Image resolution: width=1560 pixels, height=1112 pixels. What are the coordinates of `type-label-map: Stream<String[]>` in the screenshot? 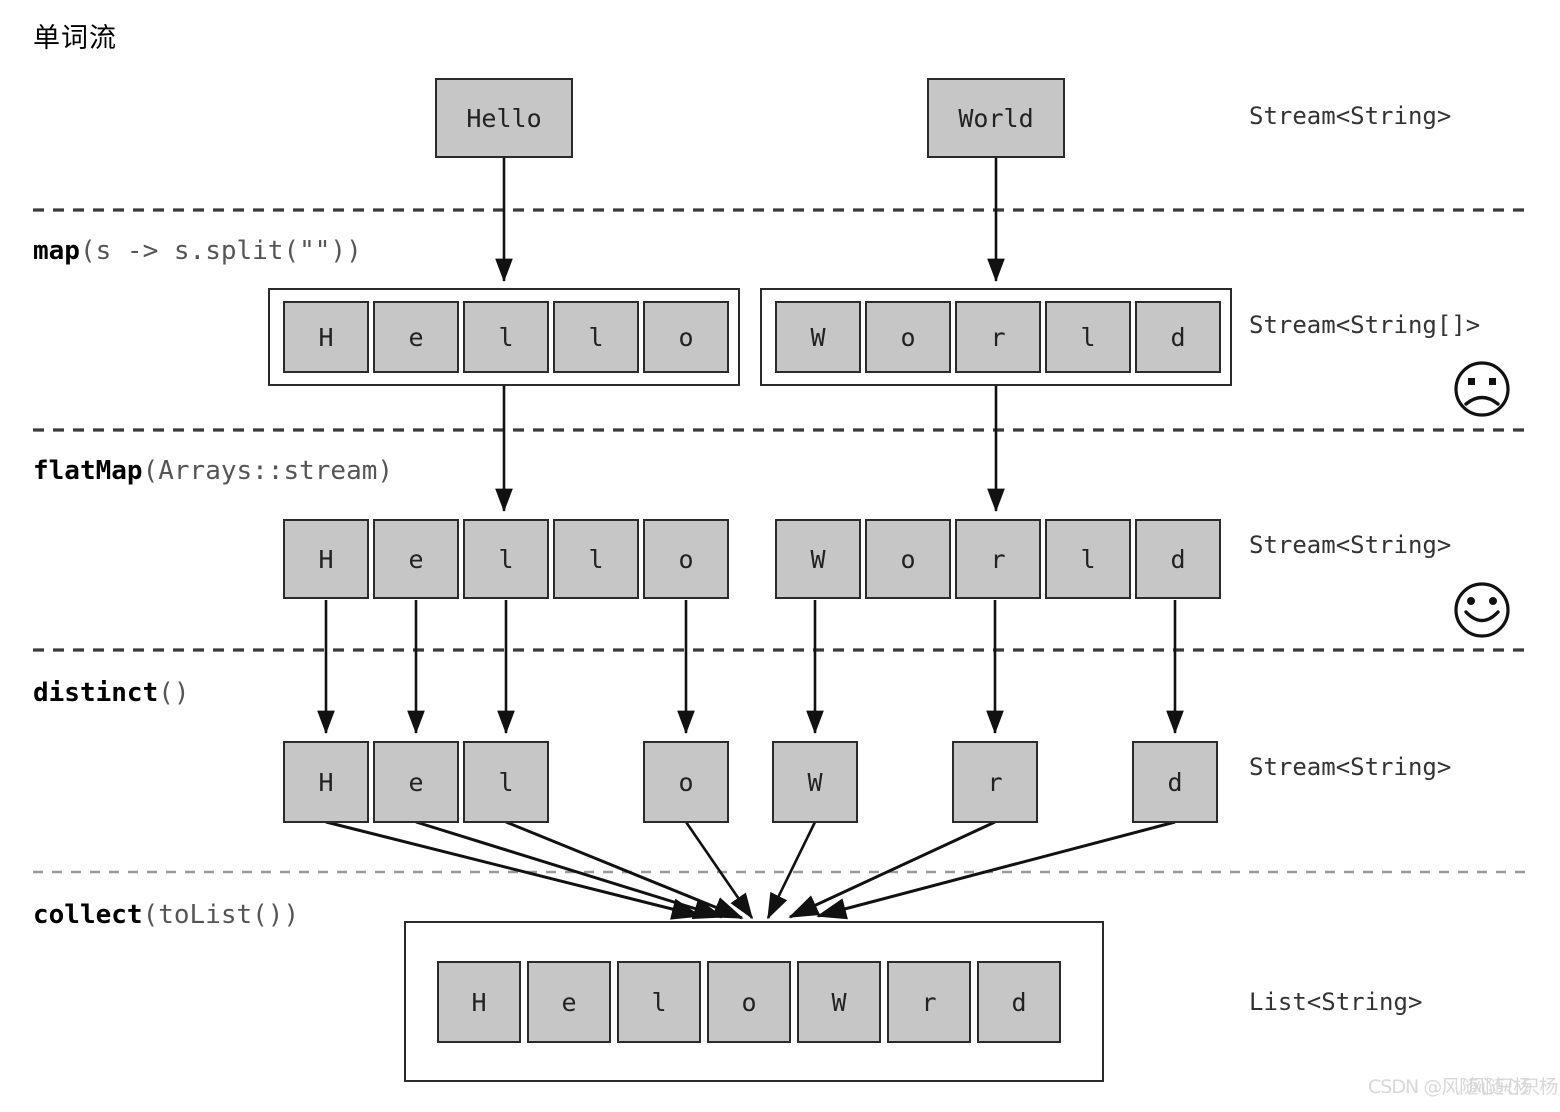 It's located at (1365, 325).